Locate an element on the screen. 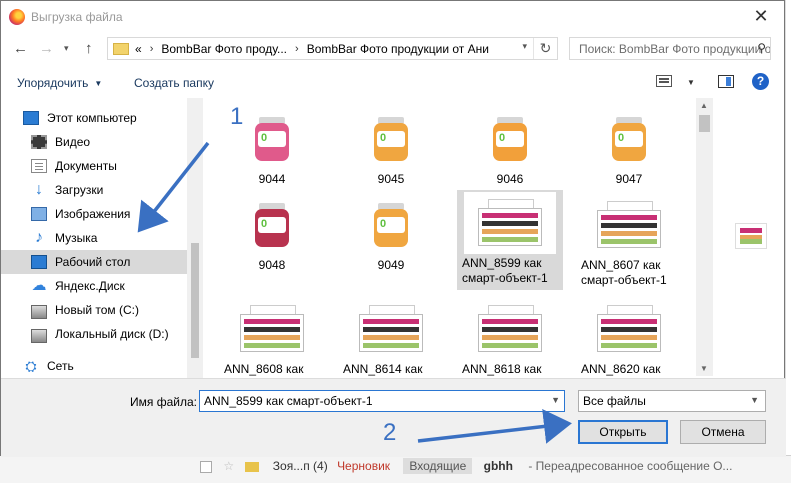 The width and height of the screenshot is (791, 483). preview-pane is located at coordinates (747, 237).